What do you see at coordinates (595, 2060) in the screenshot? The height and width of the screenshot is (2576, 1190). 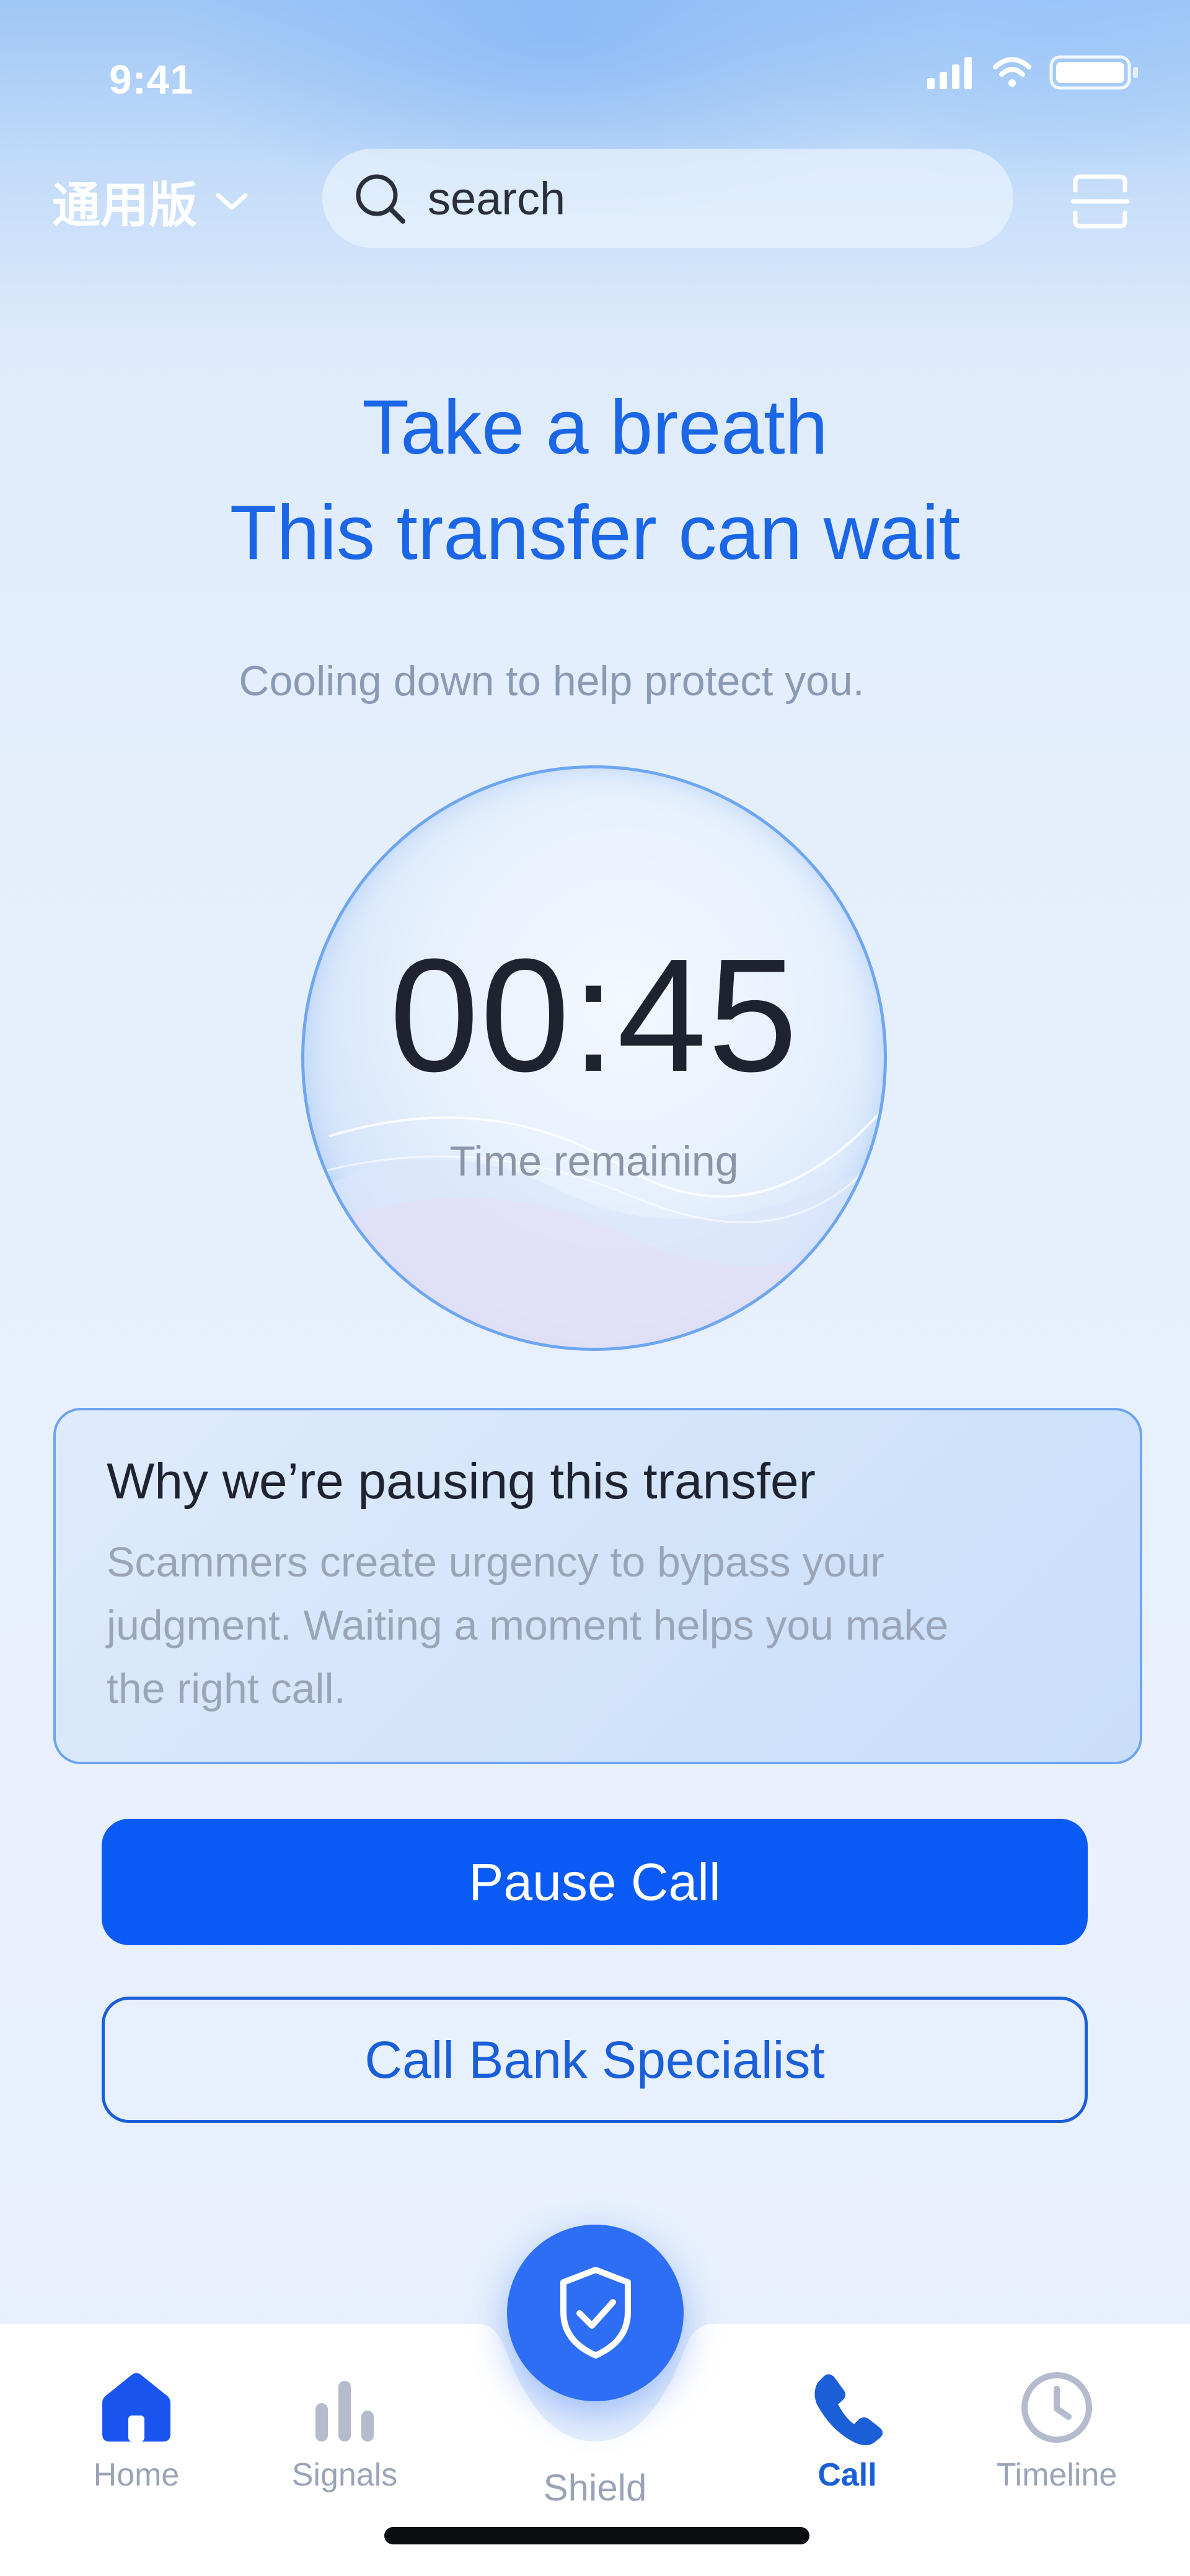 I see `call-bank-specialist-button: Call Bank Specialist` at bounding box center [595, 2060].